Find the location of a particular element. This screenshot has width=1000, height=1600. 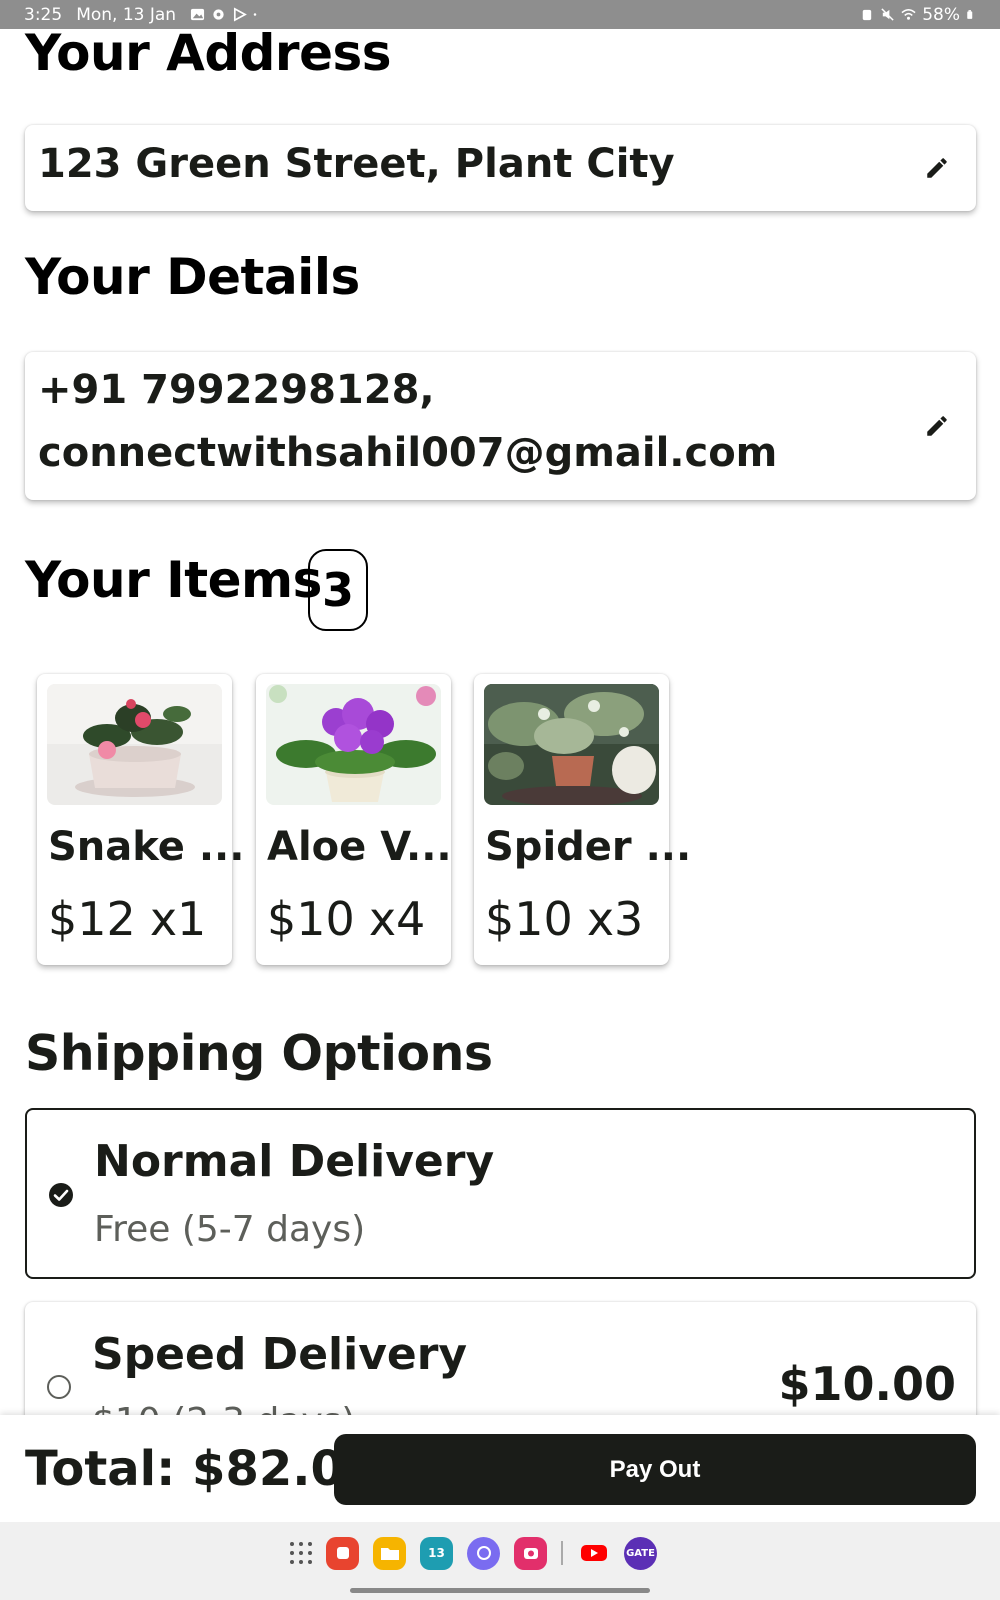

notes-app-icon is located at coordinates (342, 1553).